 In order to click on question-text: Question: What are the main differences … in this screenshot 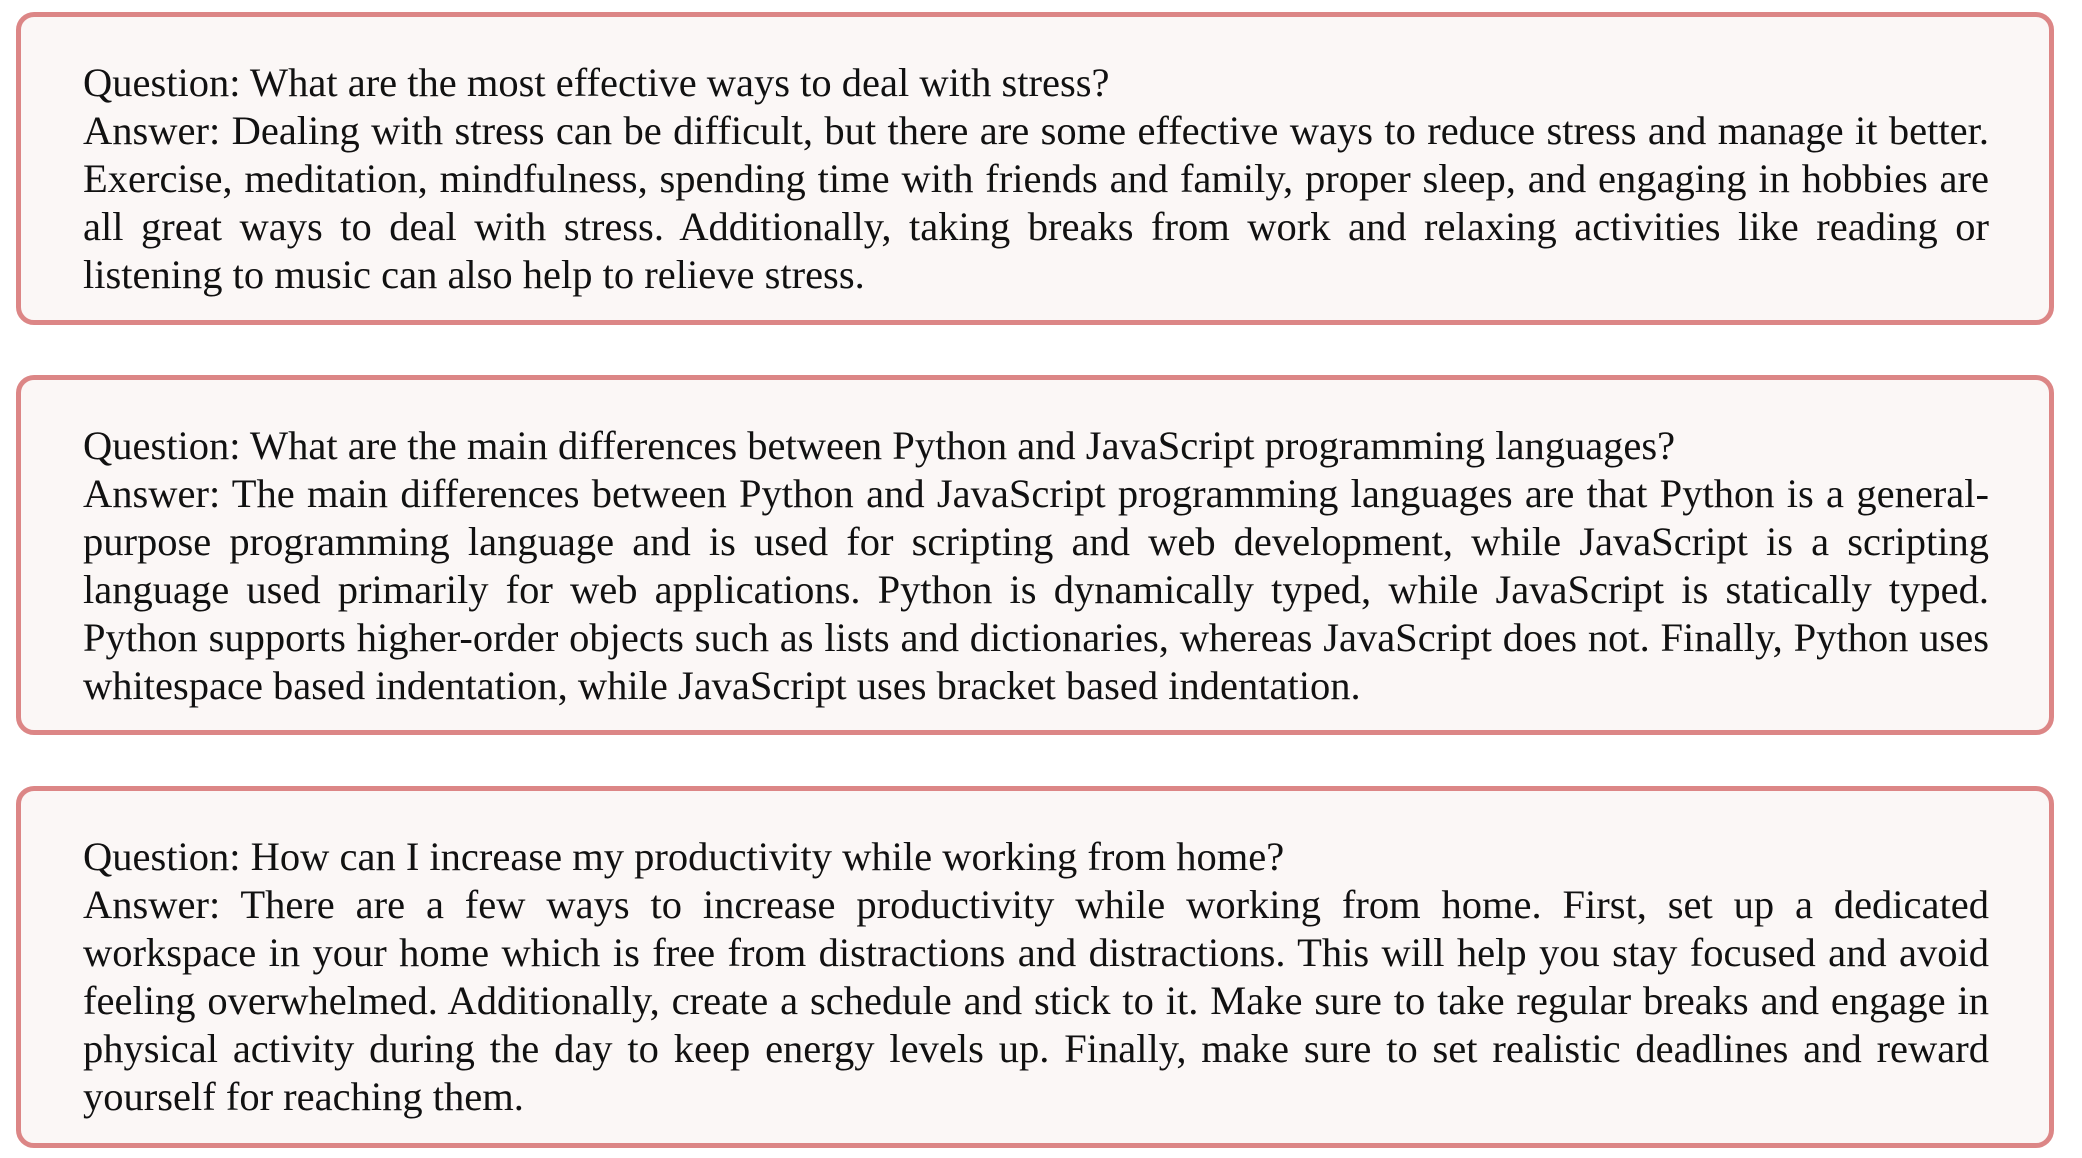, I will do `click(879, 445)`.